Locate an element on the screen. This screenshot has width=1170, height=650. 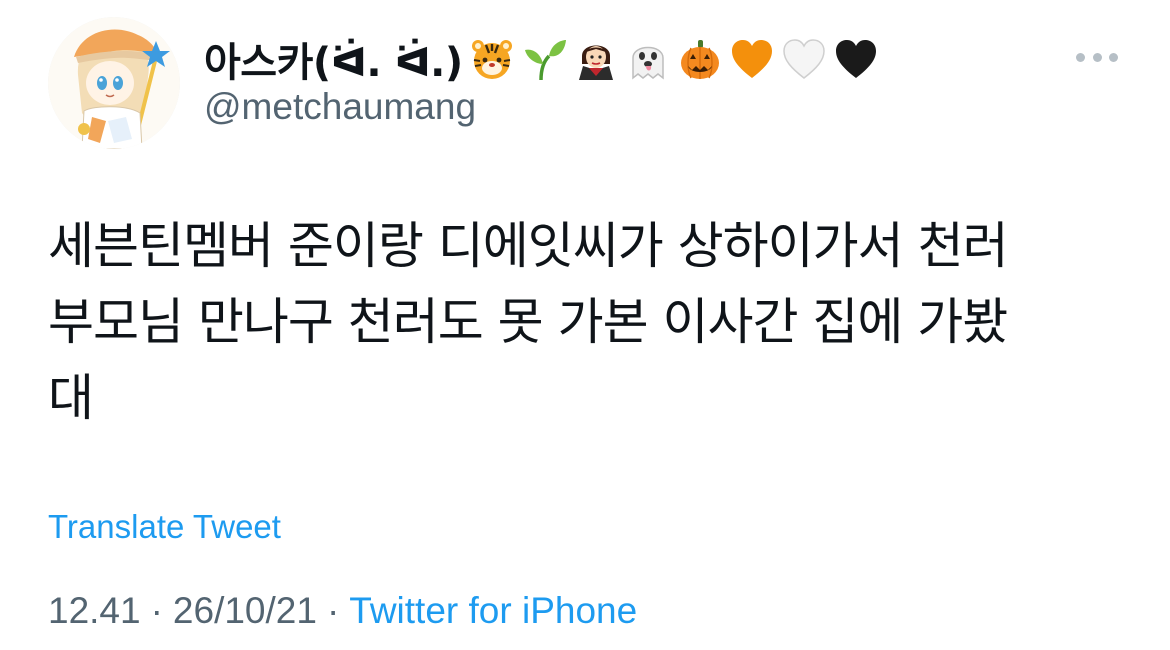
ghost-icon is located at coordinates (648, 59).